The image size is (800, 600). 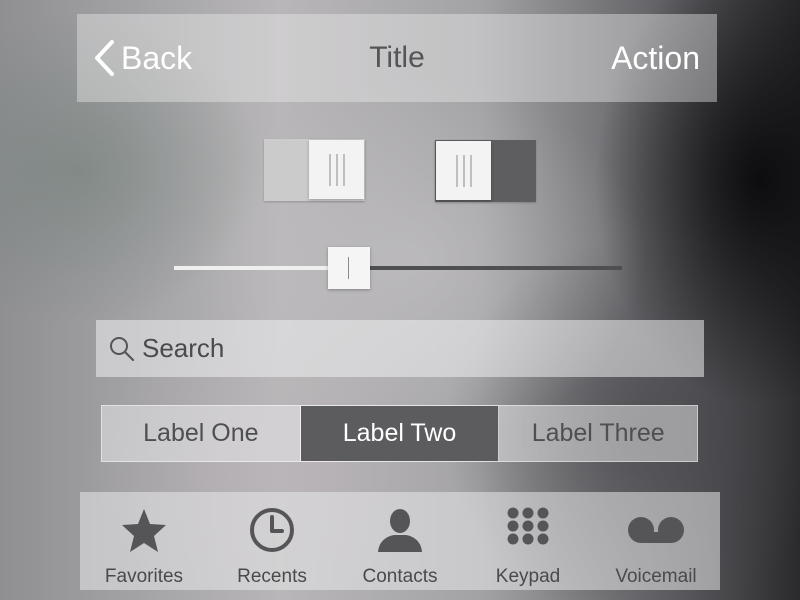 I want to click on segmented-control: Label One Label Two Label Three, so click(x=399, y=433).